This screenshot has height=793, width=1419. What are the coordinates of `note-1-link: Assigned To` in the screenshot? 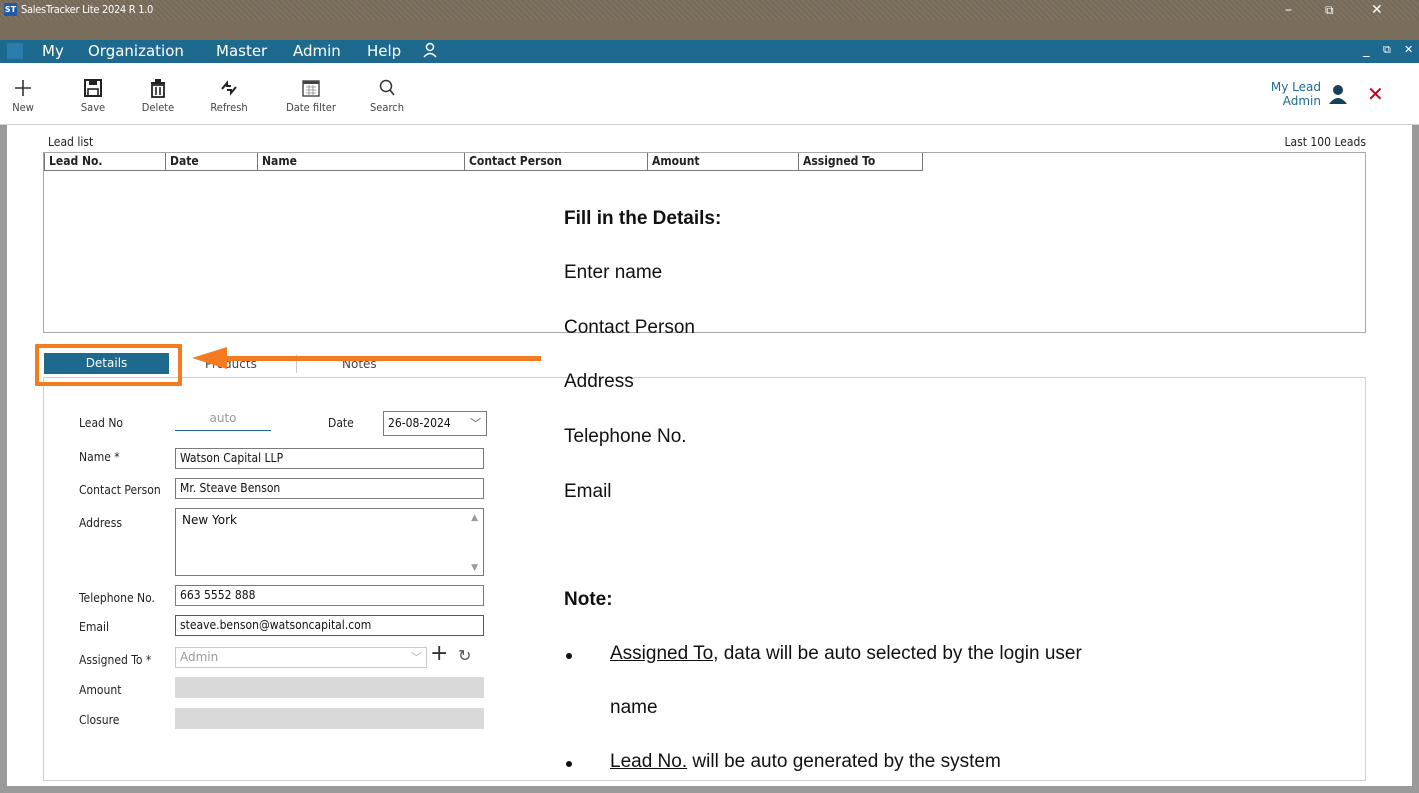 It's located at (662, 653).